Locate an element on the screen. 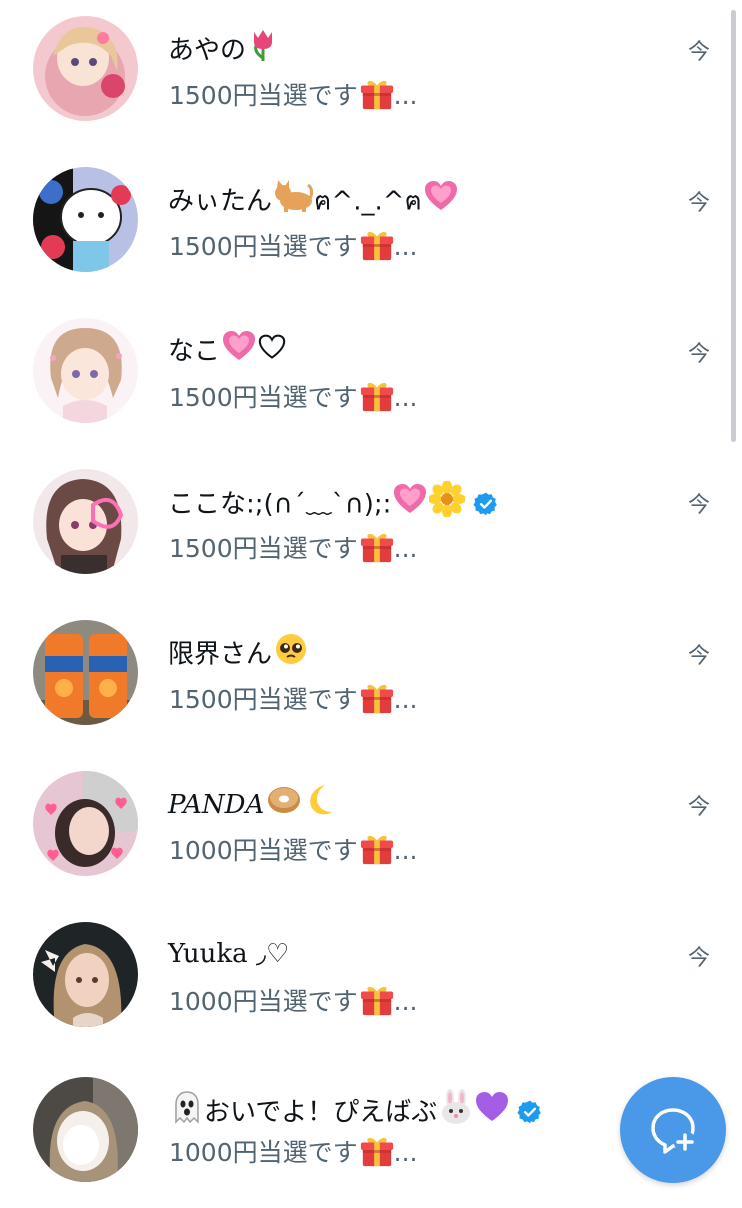  conversation-row: みぃたん ฅ^._.^ฅ 1500円当選です... 今 is located at coordinates (371, 226).